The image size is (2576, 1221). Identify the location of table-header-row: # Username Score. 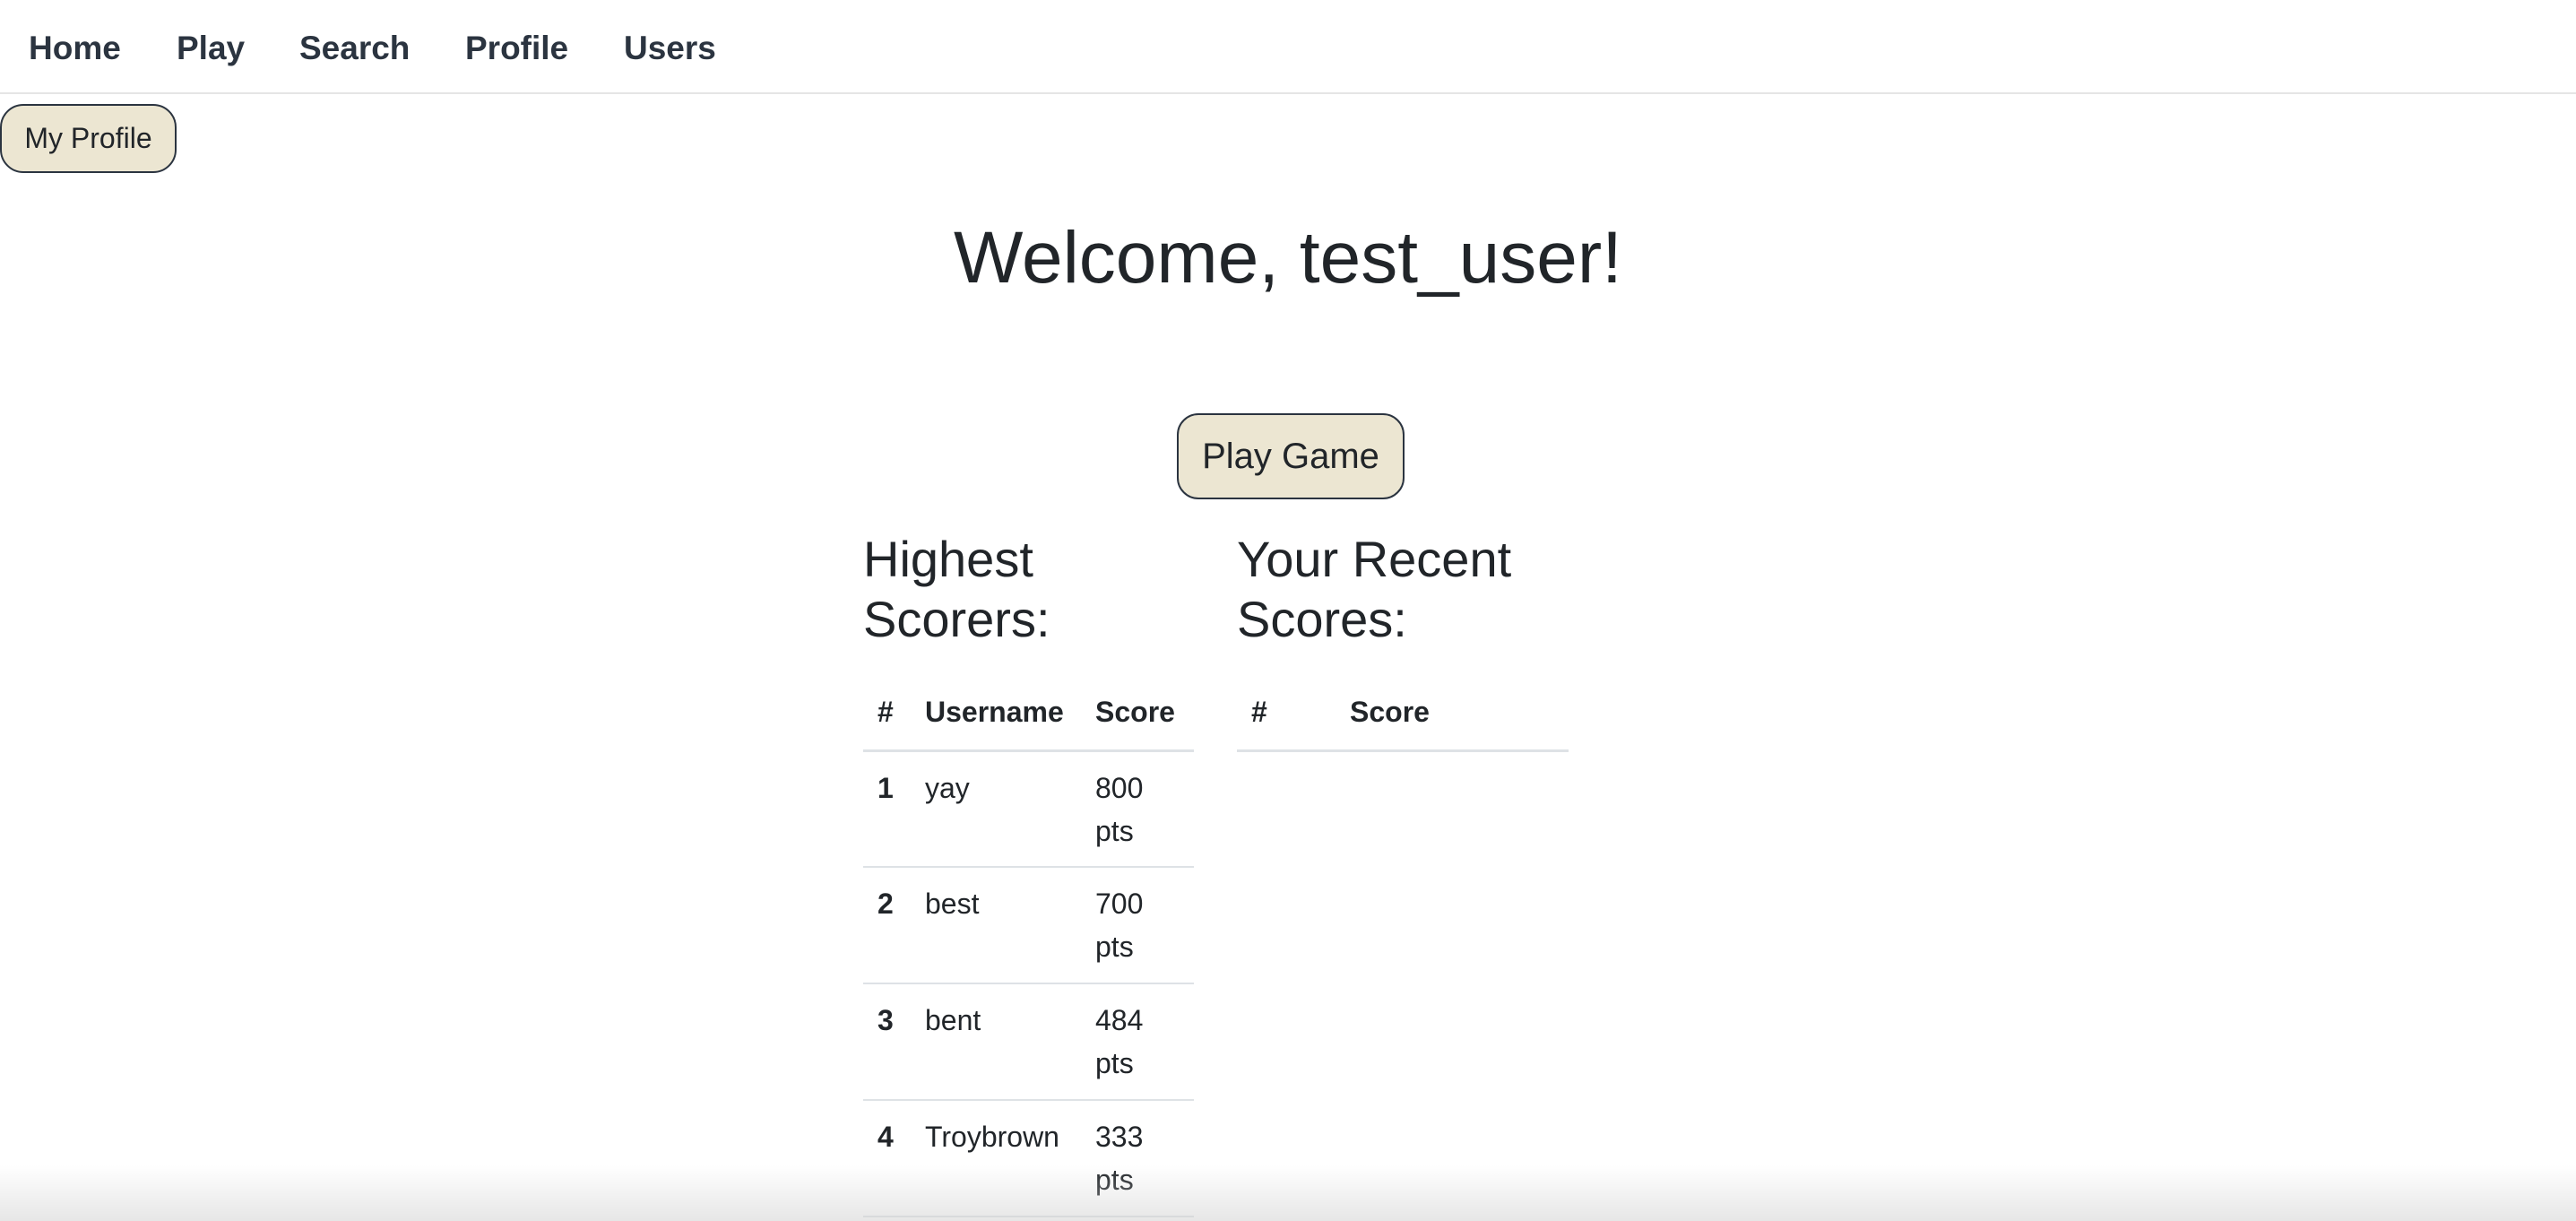
(1028, 713).